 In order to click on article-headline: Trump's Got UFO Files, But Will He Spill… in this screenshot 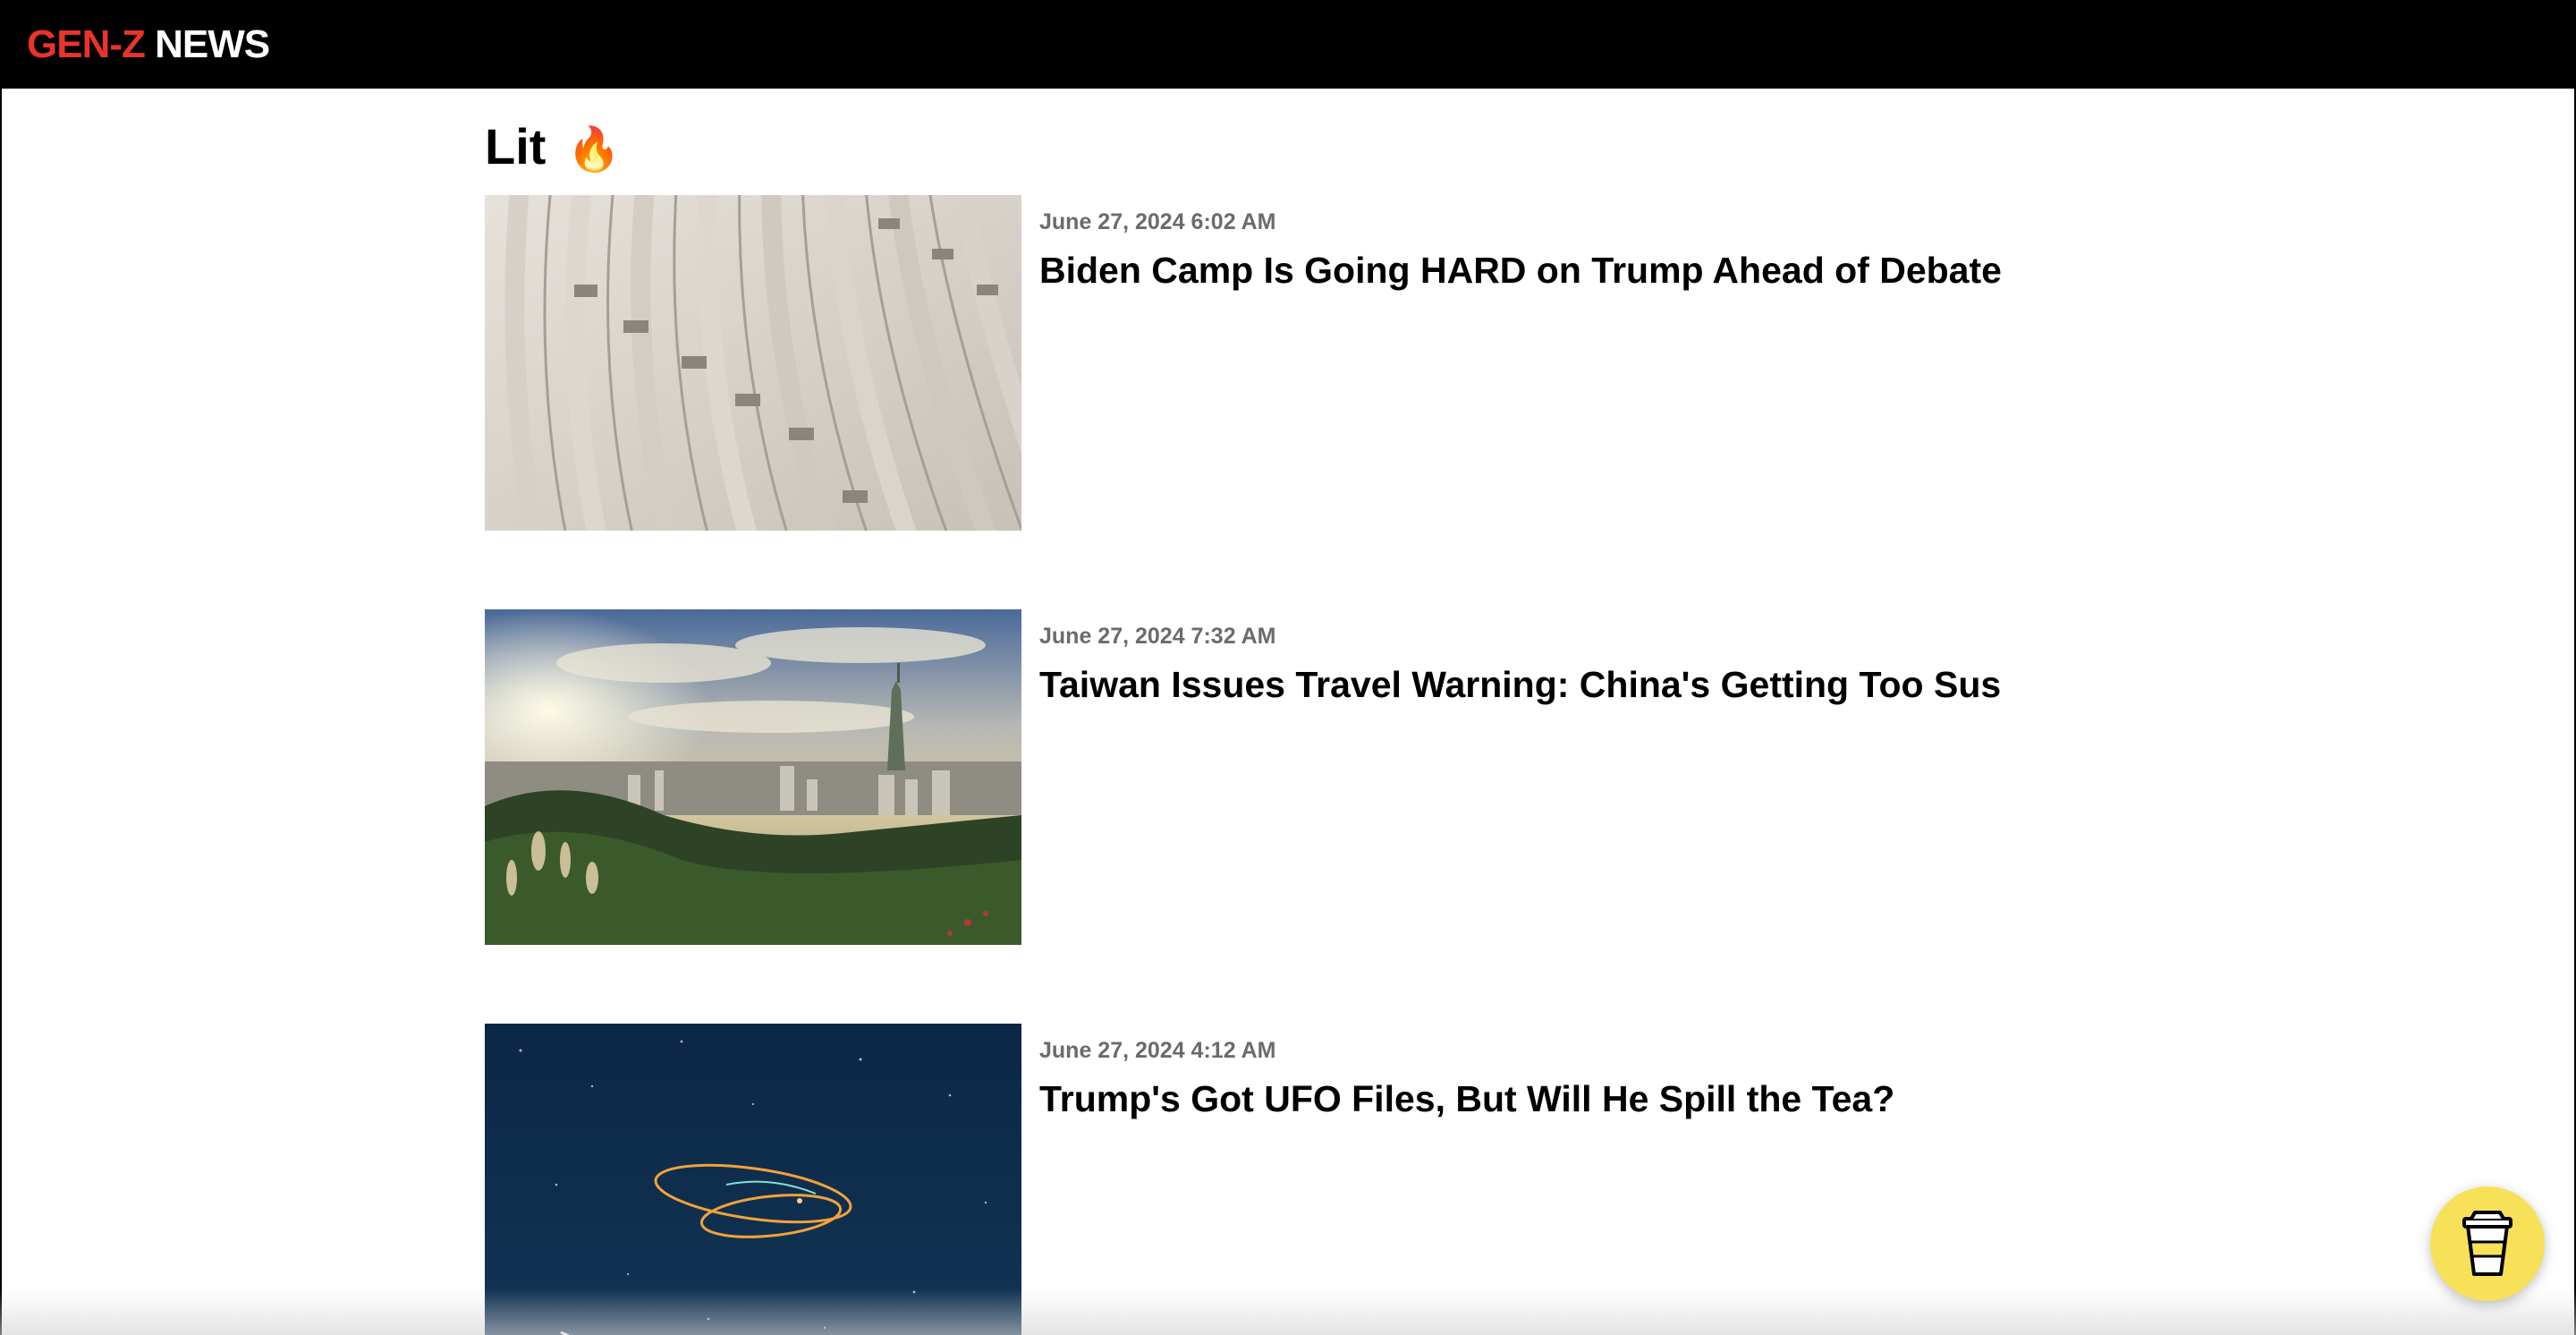, I will do `click(1466, 1099)`.